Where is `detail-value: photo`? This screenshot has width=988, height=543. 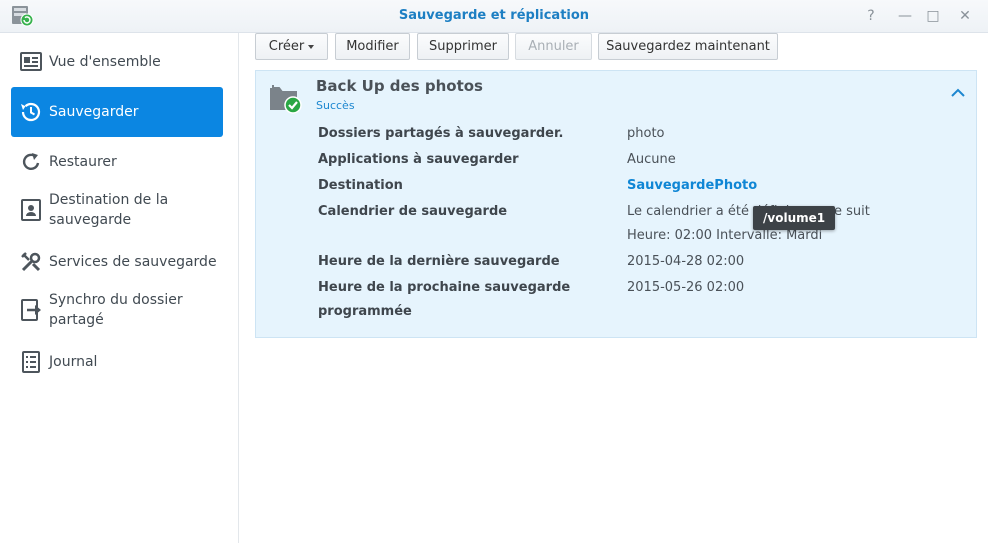
detail-value: photo is located at coordinates (646, 133).